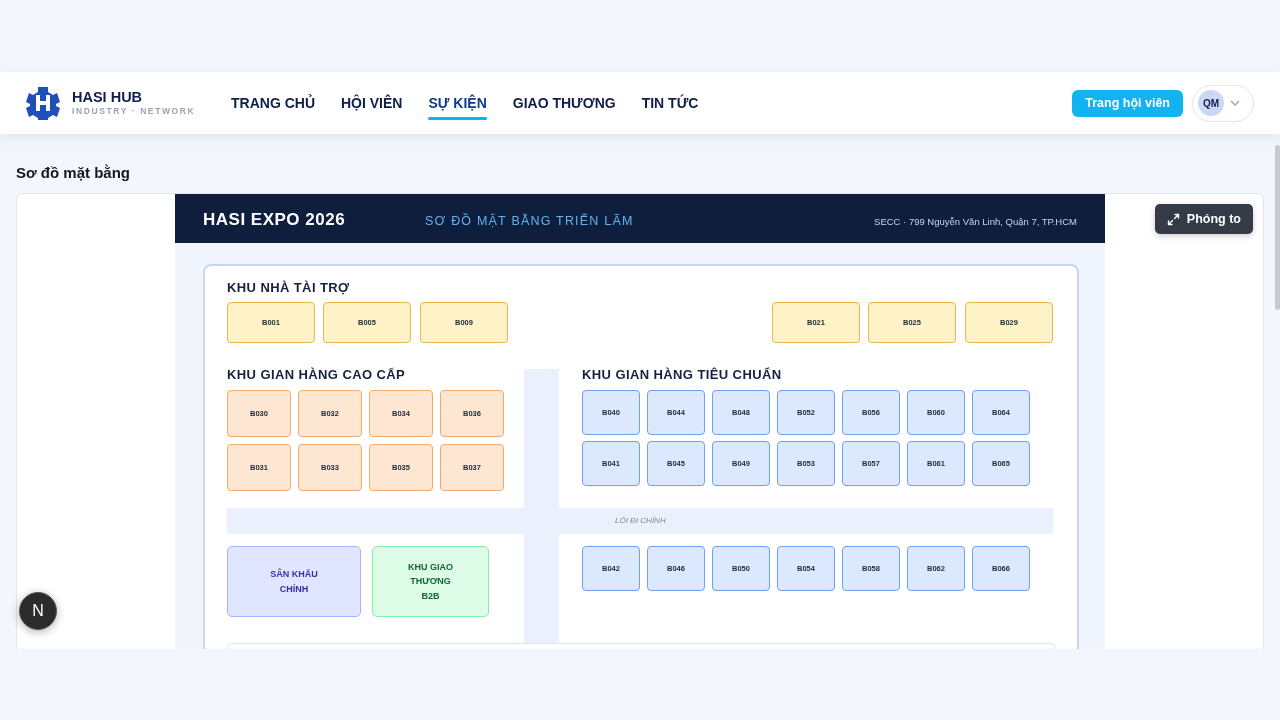  What do you see at coordinates (1211, 103) in the screenshot?
I see `avatar: QM` at bounding box center [1211, 103].